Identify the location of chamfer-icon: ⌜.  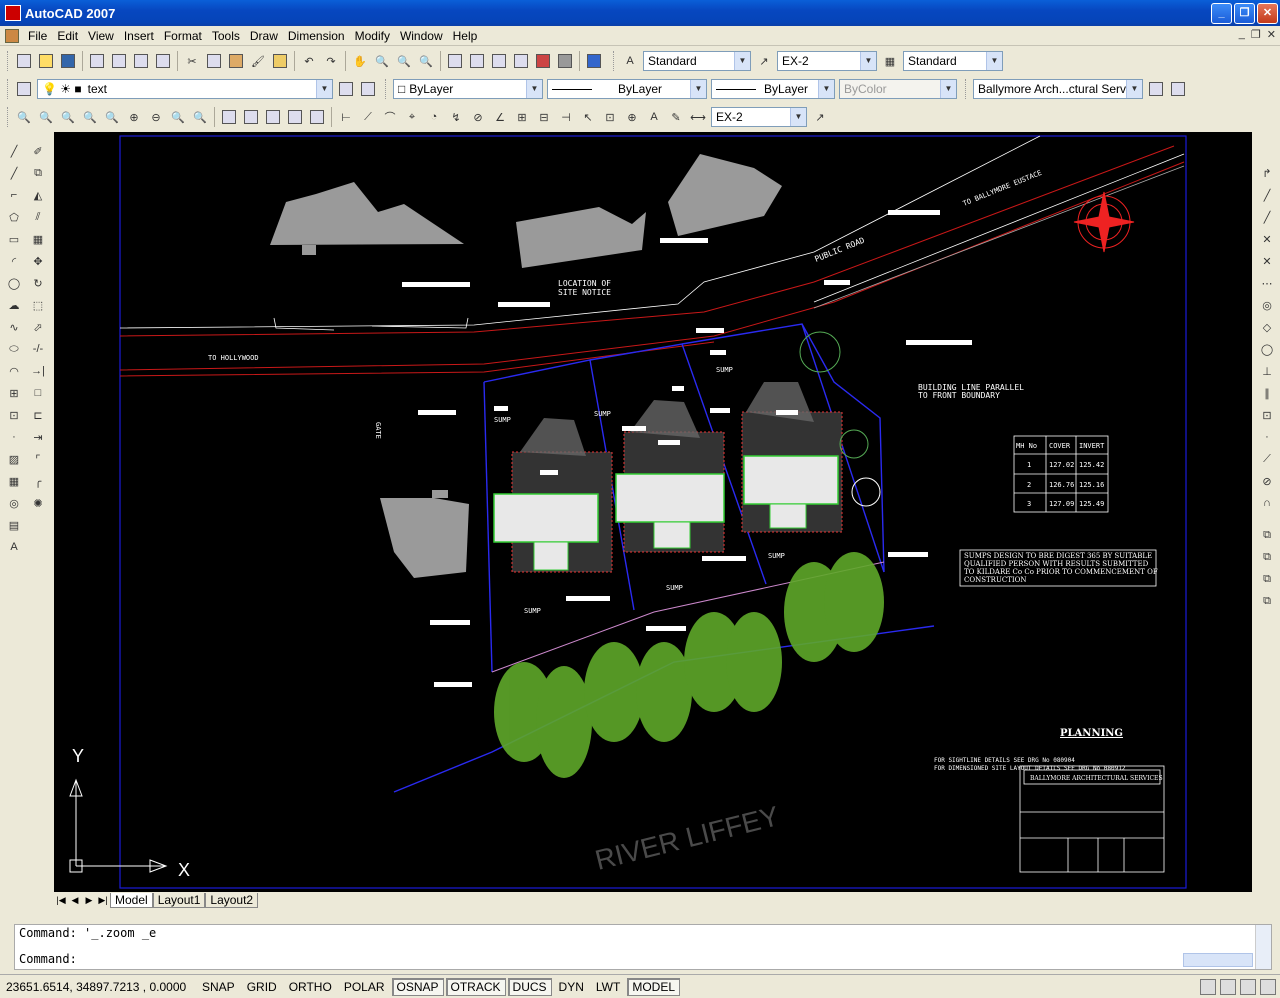
(38, 459).